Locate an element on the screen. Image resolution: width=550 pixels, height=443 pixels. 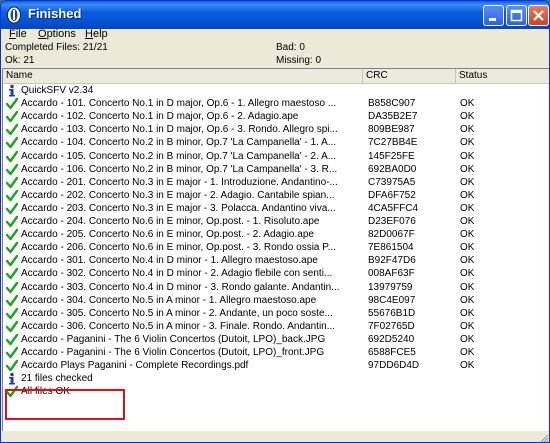
crc-value: D23EF076 is located at coordinates (392, 221).